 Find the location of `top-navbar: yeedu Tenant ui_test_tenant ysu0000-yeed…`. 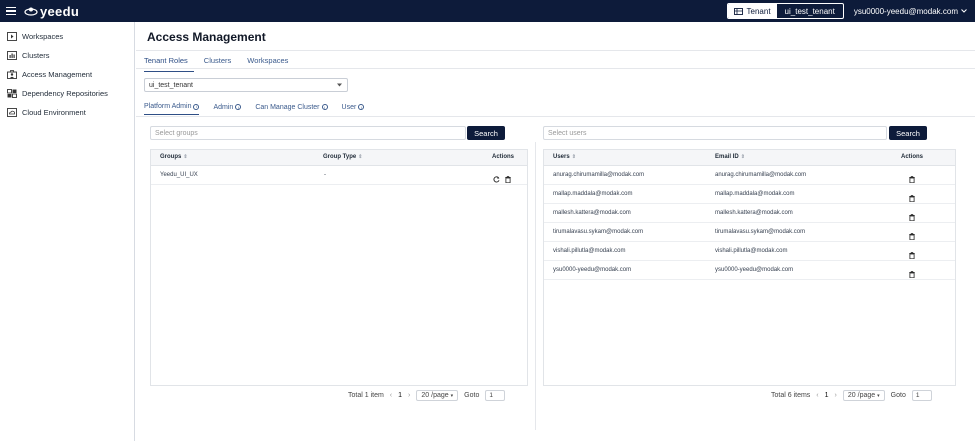

top-navbar: yeedu Tenant ui_test_tenant ysu0000-yeed… is located at coordinates (487, 11).